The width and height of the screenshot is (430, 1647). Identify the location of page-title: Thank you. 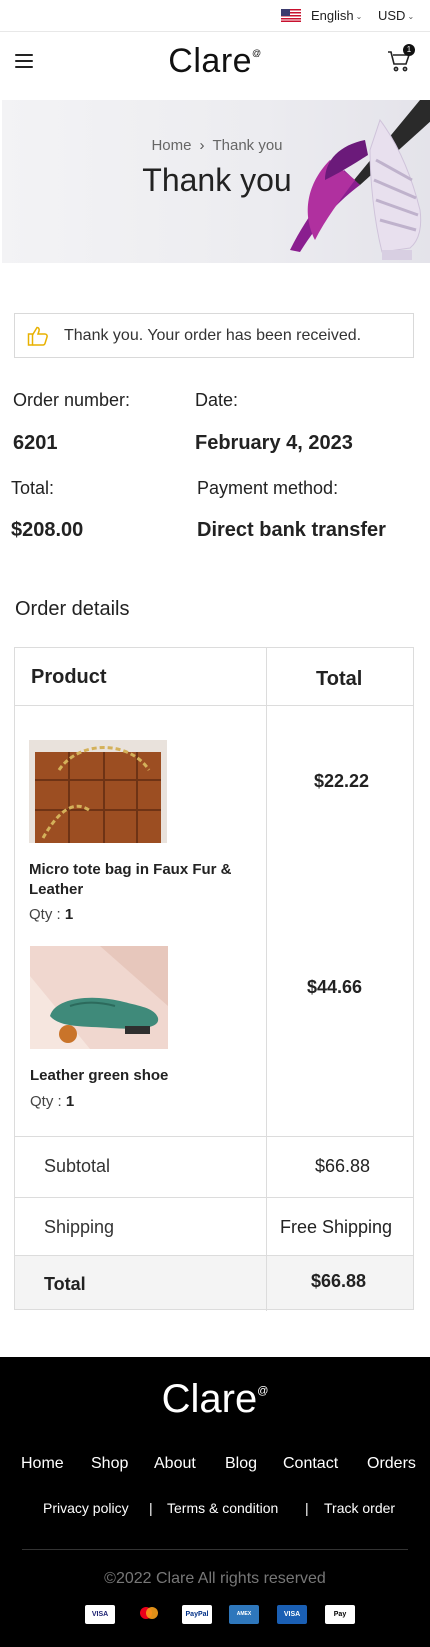
(217, 180).